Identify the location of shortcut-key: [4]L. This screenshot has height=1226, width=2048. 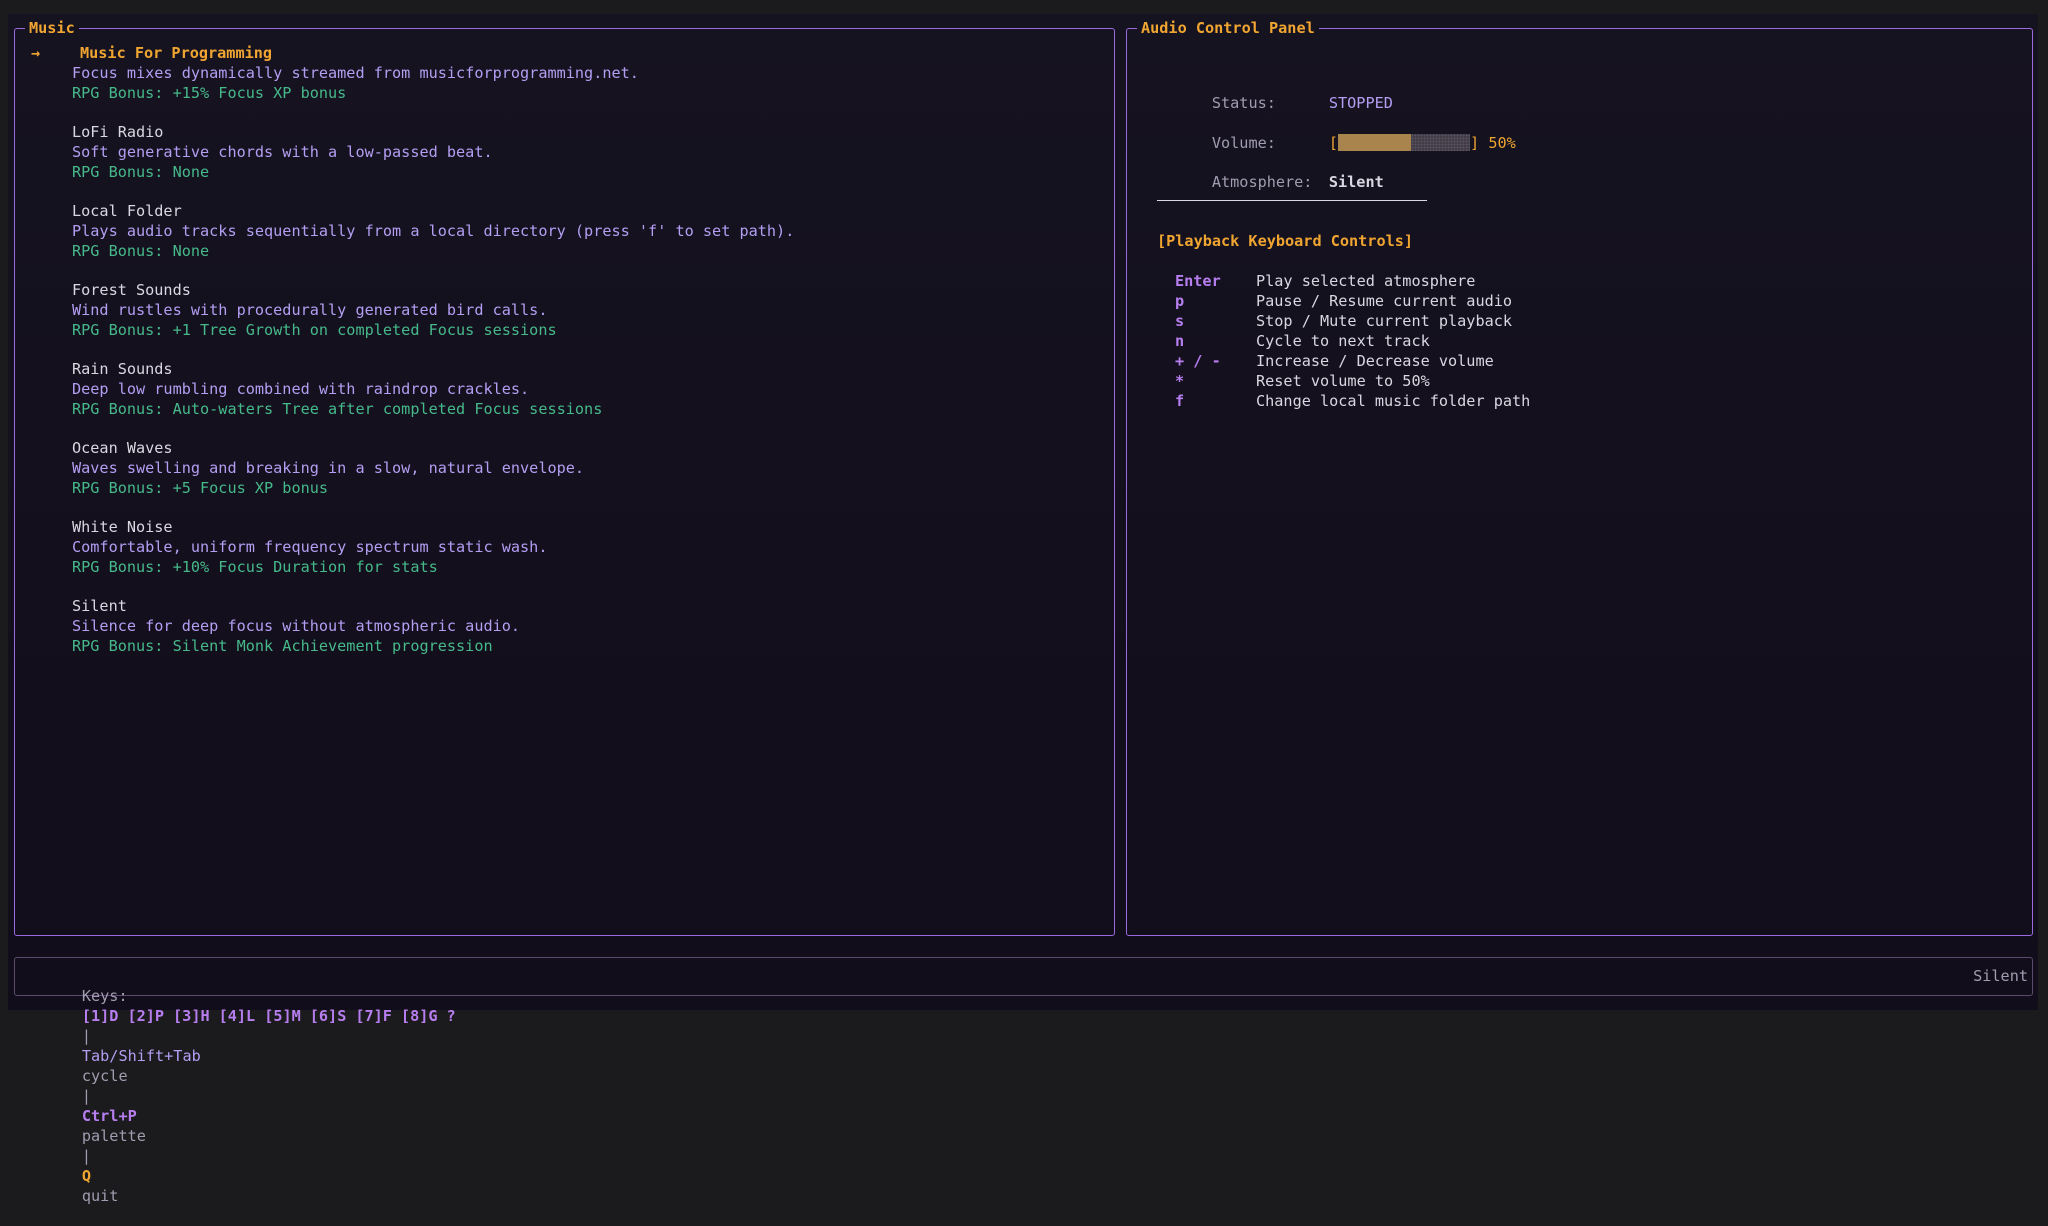
(237, 1016).